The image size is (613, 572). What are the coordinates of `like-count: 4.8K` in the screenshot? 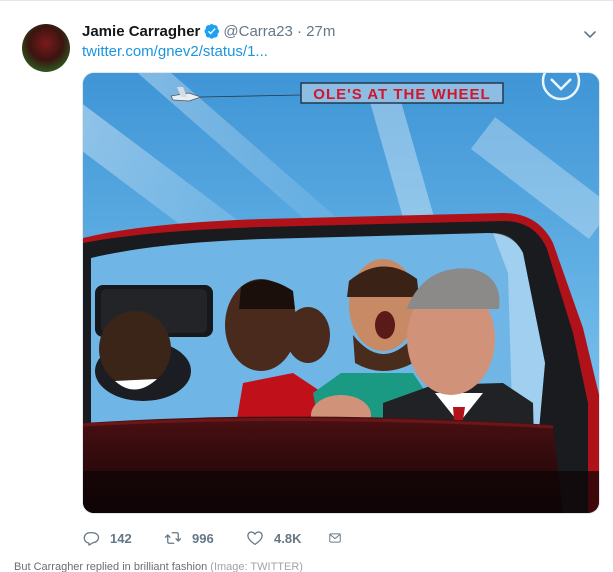 It's located at (288, 538).